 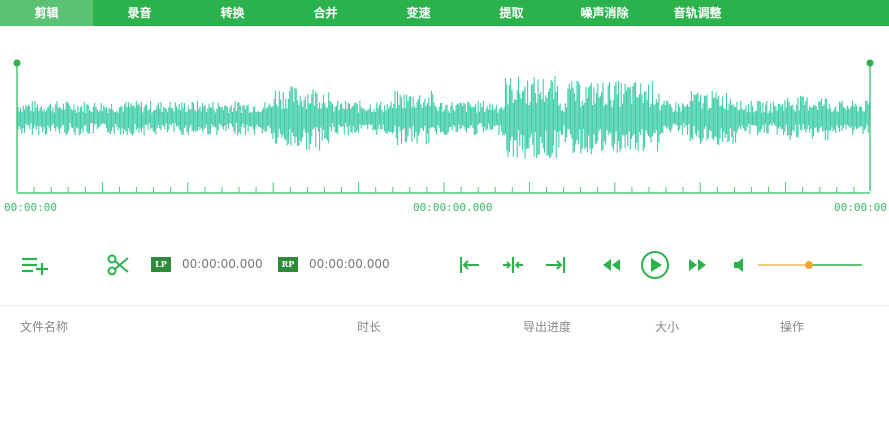 What do you see at coordinates (444, 266) in the screenshot?
I see `control-toolbar: LP 00:00:00.000 RP 00:00:00.000` at bounding box center [444, 266].